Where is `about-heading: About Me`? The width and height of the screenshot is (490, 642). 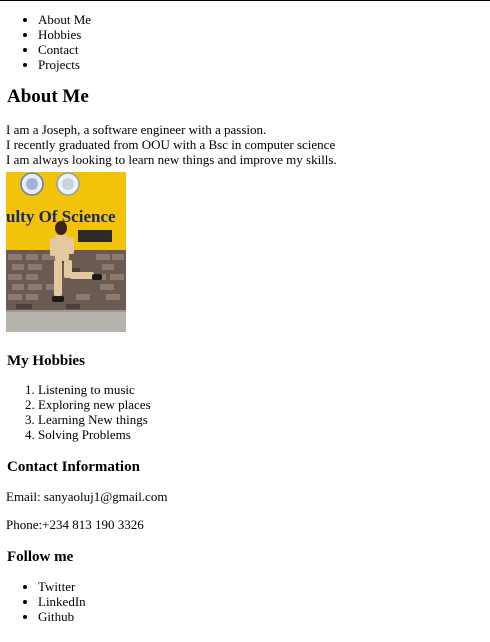 about-heading: About Me is located at coordinates (48, 96).